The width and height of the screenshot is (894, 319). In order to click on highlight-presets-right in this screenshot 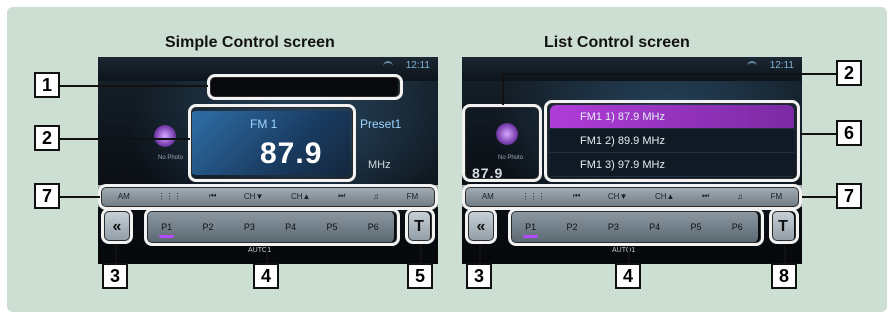, I will do `click(636, 227)`.